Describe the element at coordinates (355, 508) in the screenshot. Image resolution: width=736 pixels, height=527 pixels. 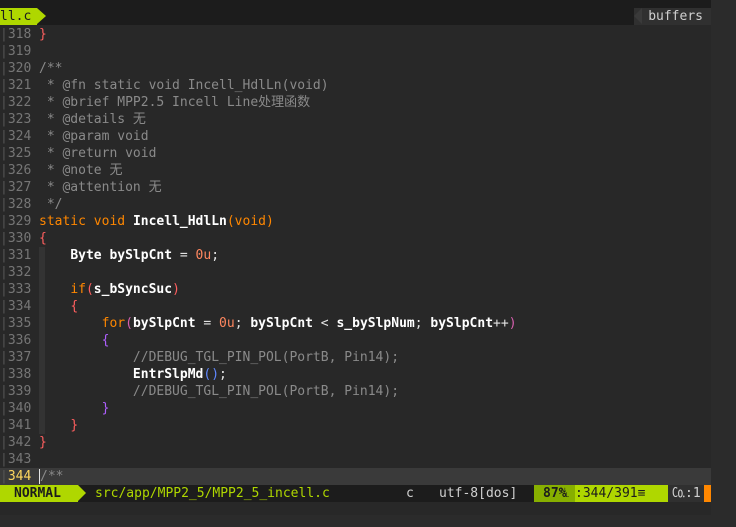
I see `command-line` at that location.